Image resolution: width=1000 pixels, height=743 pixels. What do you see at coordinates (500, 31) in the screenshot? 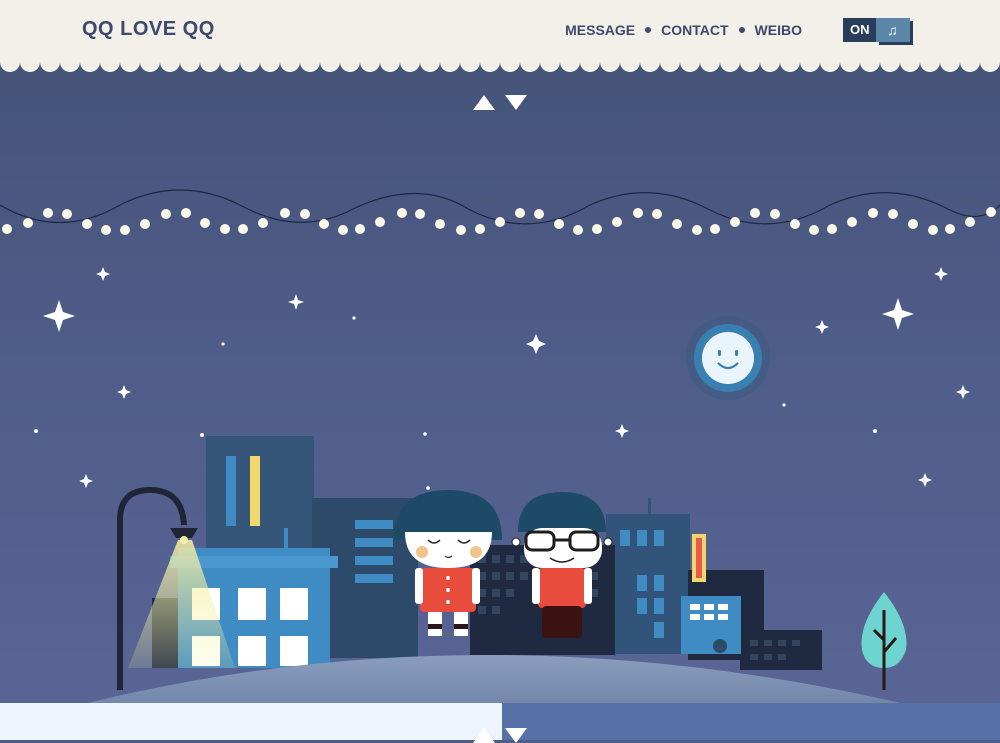
I see `top-header: QQ LOVE QQ MESSAGE CONTACT WEIBO ON ♫` at bounding box center [500, 31].